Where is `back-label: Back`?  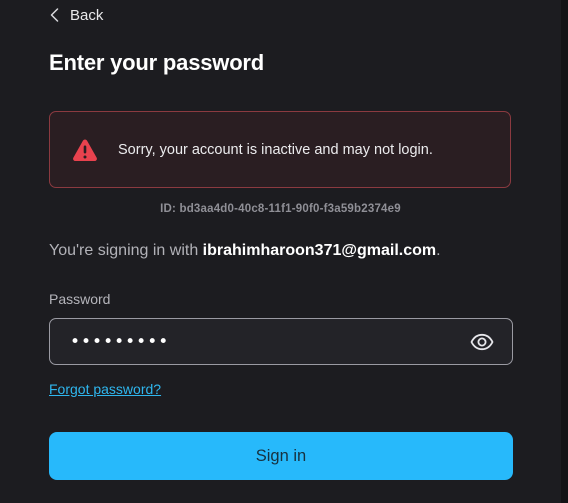 back-label: Back is located at coordinates (87, 15).